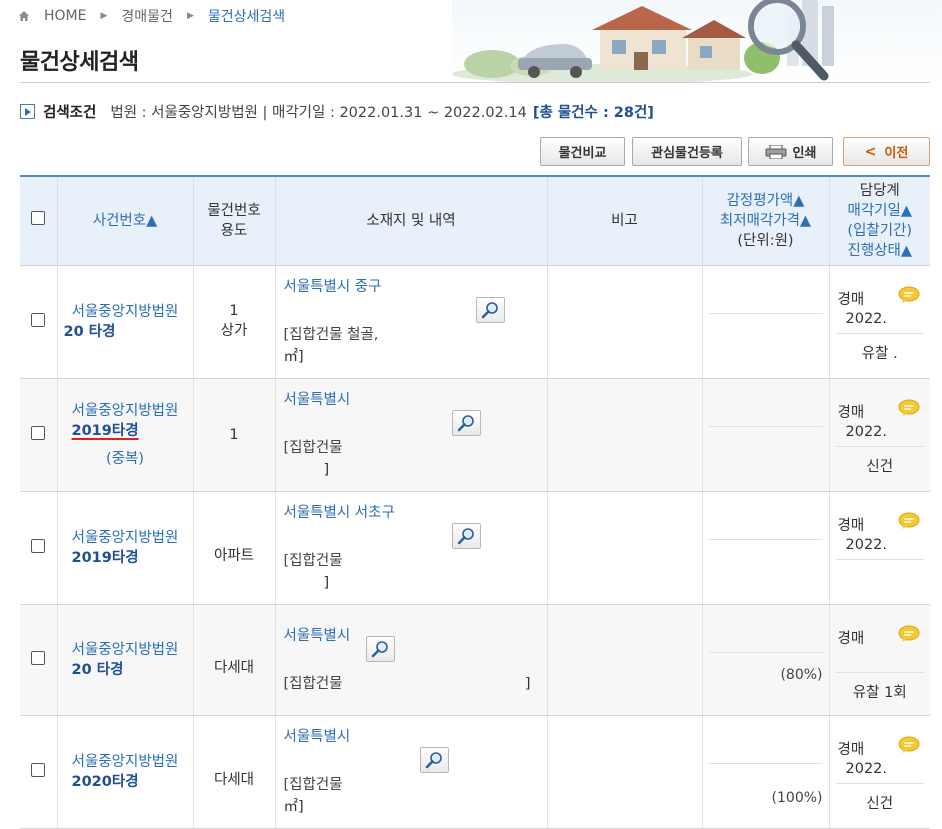 Image resolution: width=942 pixels, height=829 pixels. I want to click on dept-label: 담당계, so click(879, 190).